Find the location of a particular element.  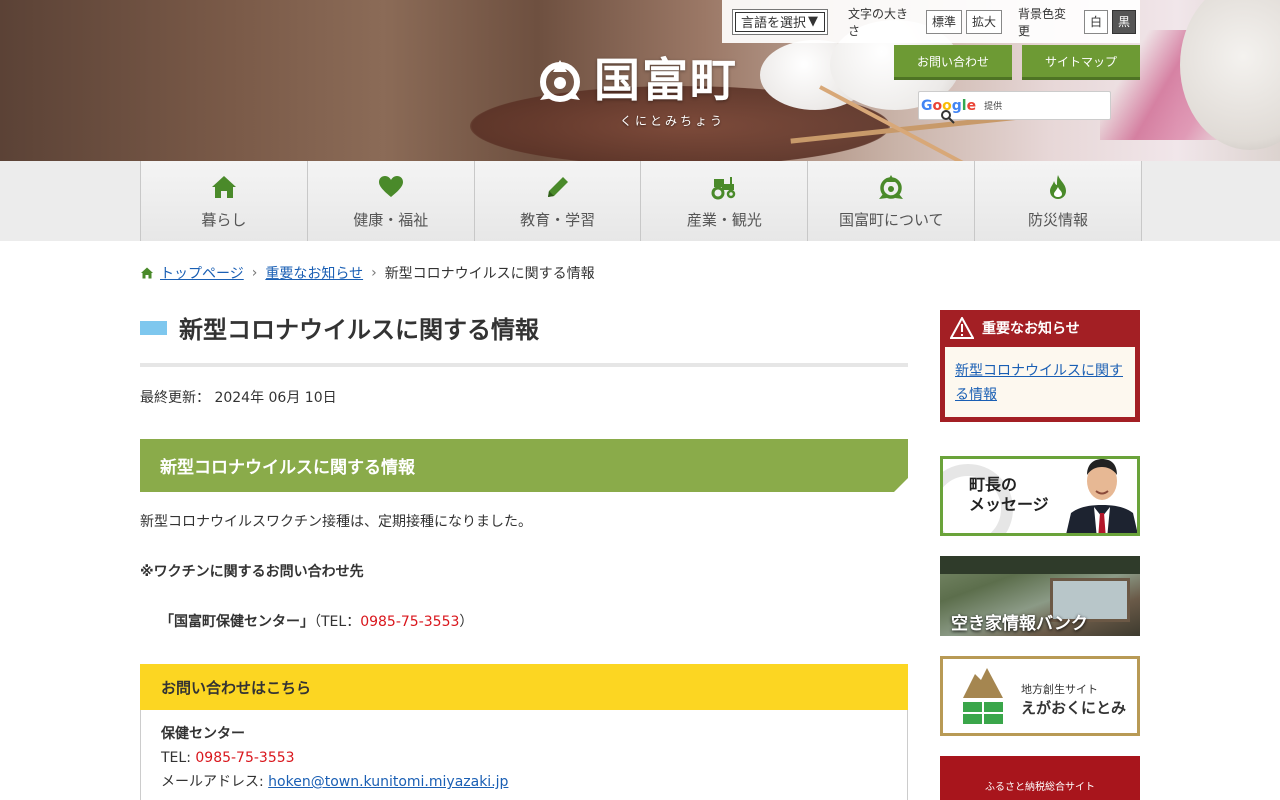

nav-item-disaster: 防災情報 is located at coordinates (1058, 201).